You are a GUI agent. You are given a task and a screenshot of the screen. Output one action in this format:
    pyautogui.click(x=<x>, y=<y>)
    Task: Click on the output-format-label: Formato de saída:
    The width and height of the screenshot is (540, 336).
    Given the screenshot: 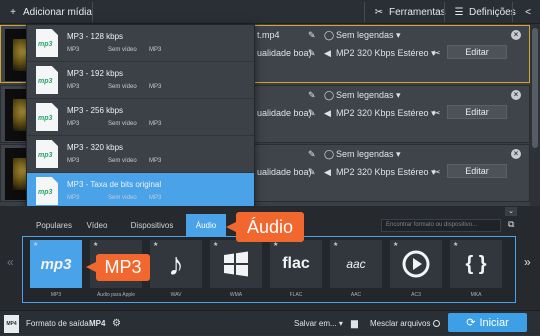 What is the action you would take?
    pyautogui.click(x=58, y=323)
    